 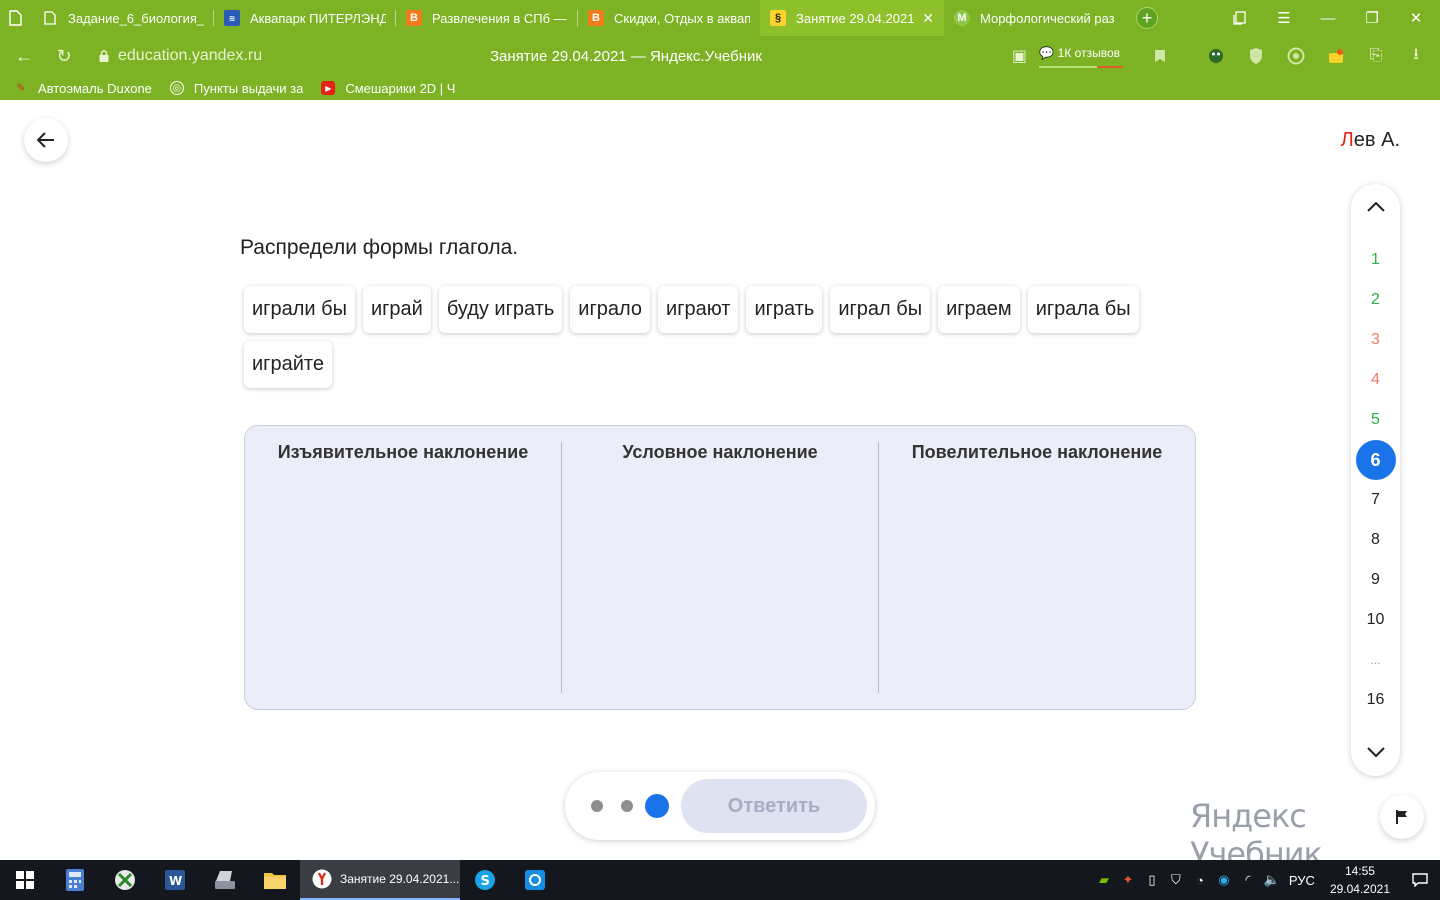 What do you see at coordinates (25, 880) in the screenshot?
I see `windows-start-icon` at bounding box center [25, 880].